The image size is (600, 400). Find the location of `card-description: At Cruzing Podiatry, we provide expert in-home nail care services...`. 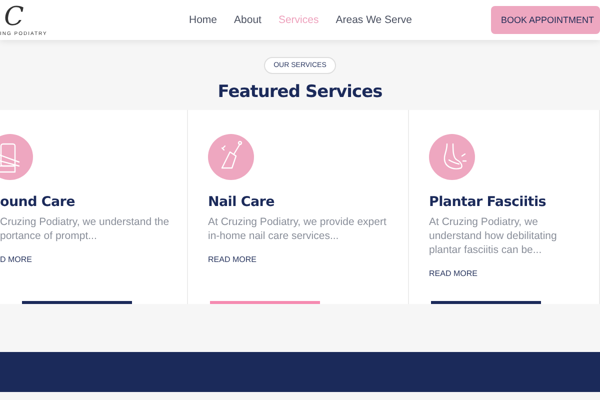

card-description: At Cruzing Podiatry, we provide expert in-home nail care services... is located at coordinates (298, 229).